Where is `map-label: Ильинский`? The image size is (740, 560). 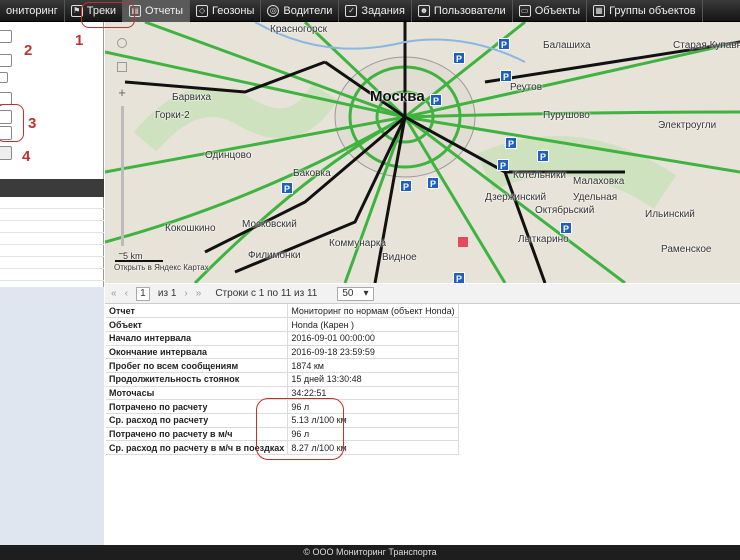 map-label: Ильинский is located at coordinates (670, 214).